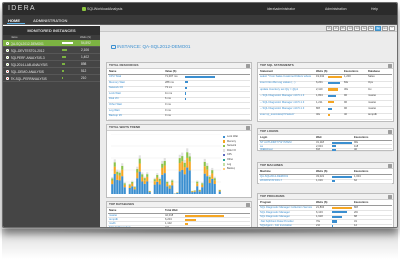 Image resolution: width=400 pixels, height=259 pixels. I want to click on sql-executions: 842, so click(346, 83).